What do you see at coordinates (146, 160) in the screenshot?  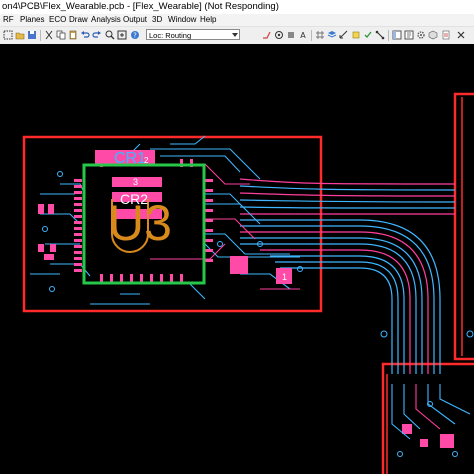 I see `label-pin-2: 2` at bounding box center [146, 160].